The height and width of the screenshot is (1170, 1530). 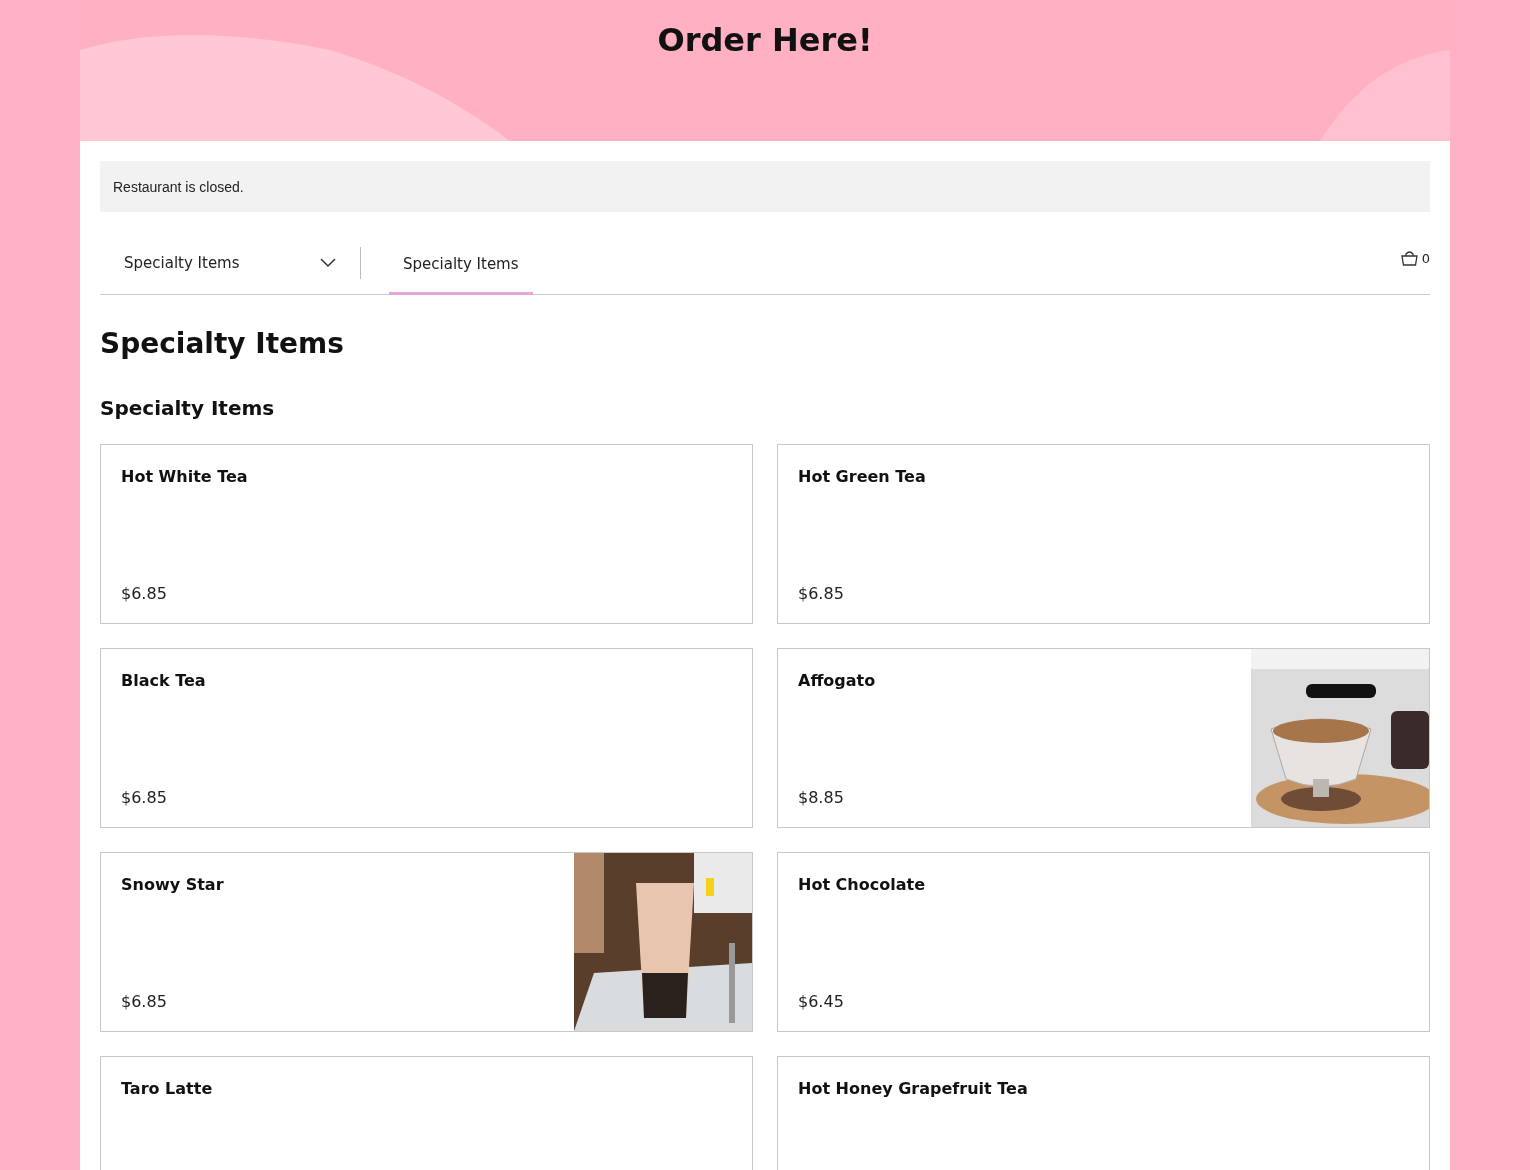 What do you see at coordinates (426, 738) in the screenshot?
I see `menu-item-card: Black Tea $6.85` at bounding box center [426, 738].